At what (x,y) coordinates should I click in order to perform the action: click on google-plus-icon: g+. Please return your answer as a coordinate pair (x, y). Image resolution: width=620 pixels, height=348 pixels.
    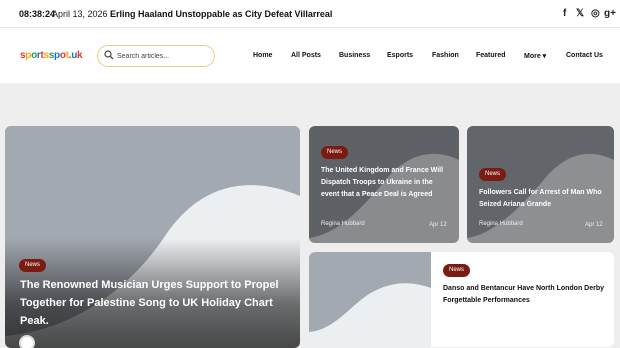
    Looking at the image, I should click on (610, 13).